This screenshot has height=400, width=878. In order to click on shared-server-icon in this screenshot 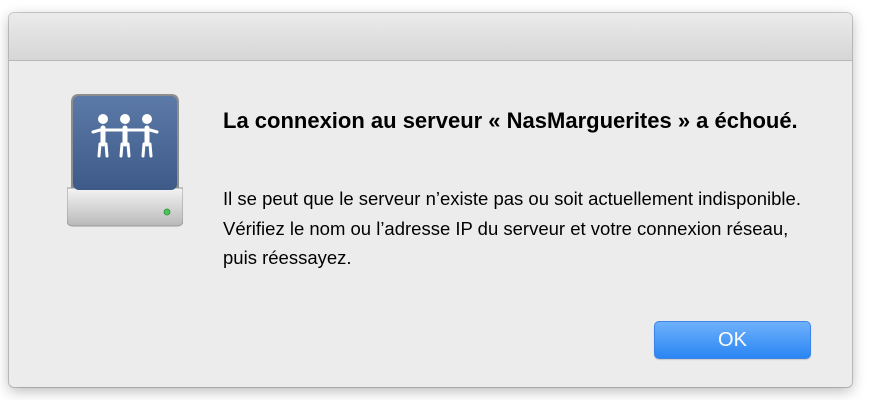, I will do `click(125, 160)`.